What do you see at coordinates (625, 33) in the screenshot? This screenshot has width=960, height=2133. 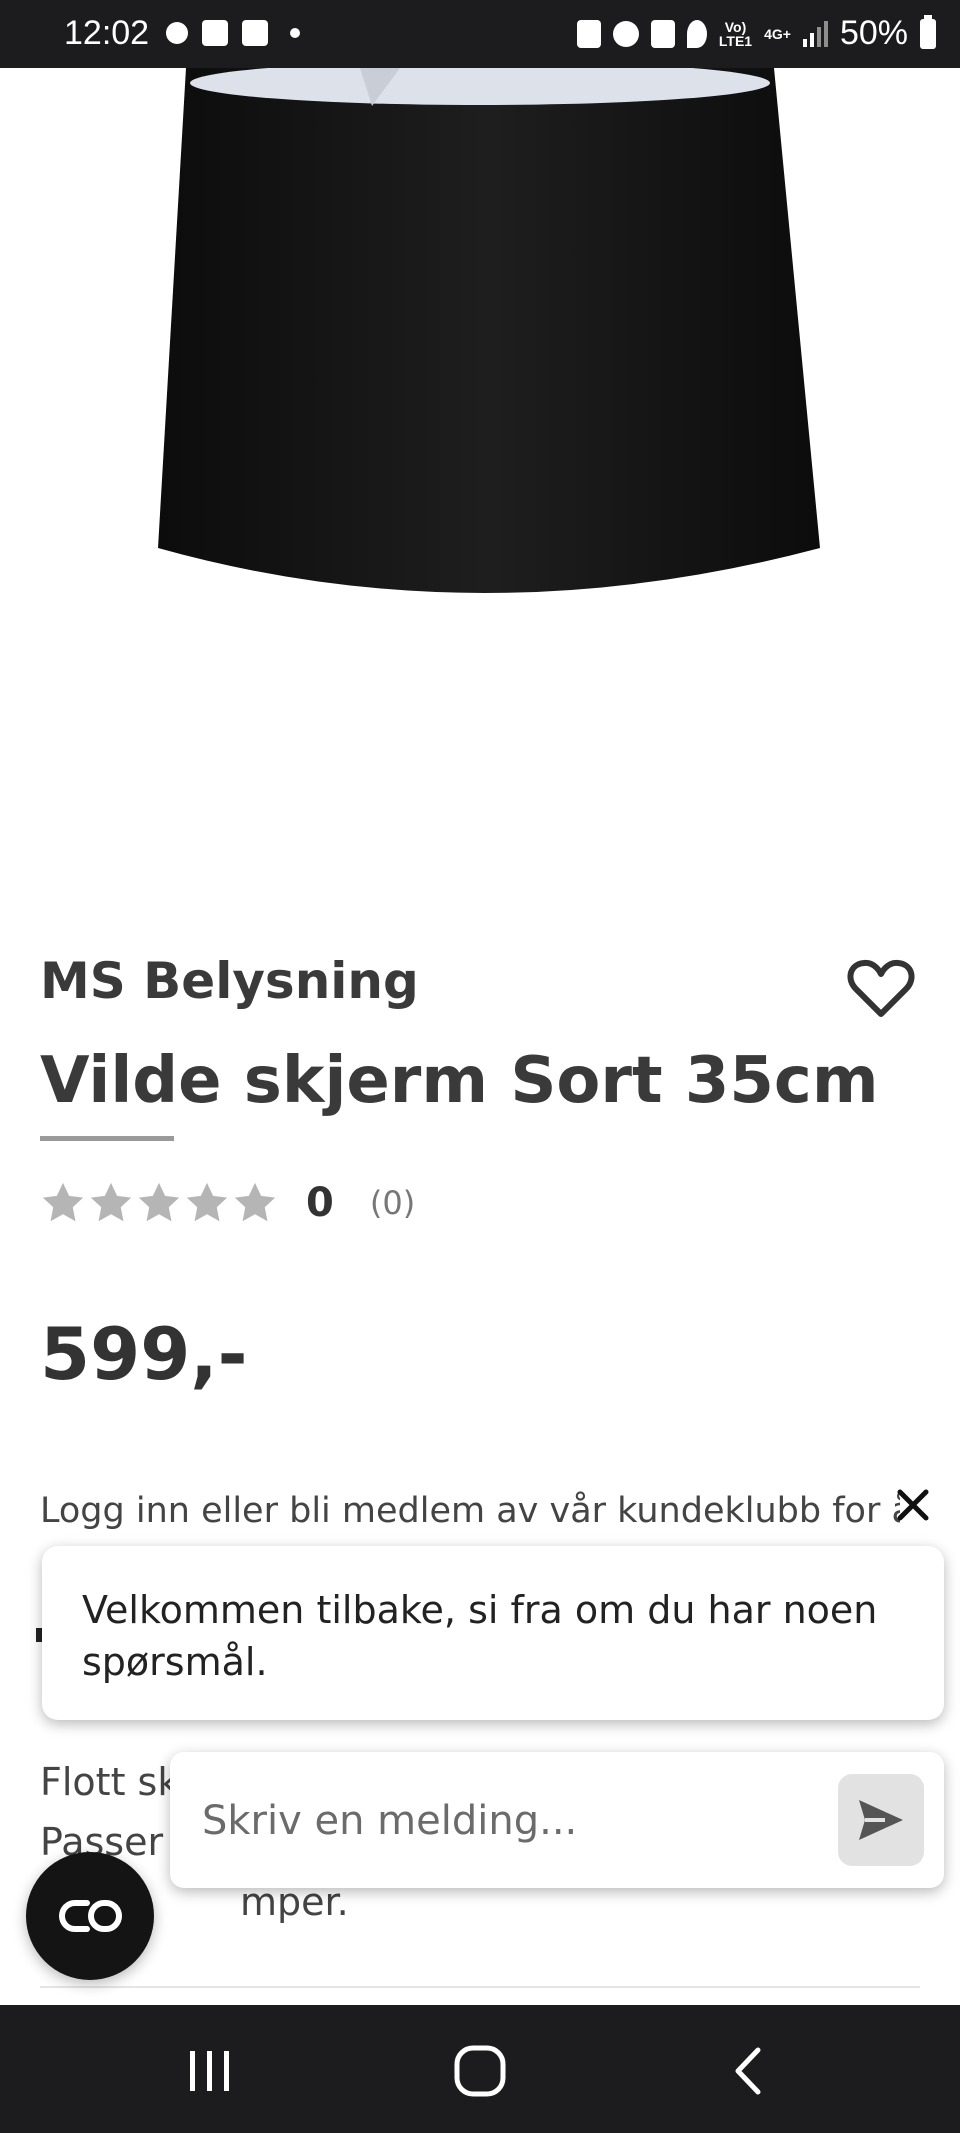 I see `alarm-icon` at bounding box center [625, 33].